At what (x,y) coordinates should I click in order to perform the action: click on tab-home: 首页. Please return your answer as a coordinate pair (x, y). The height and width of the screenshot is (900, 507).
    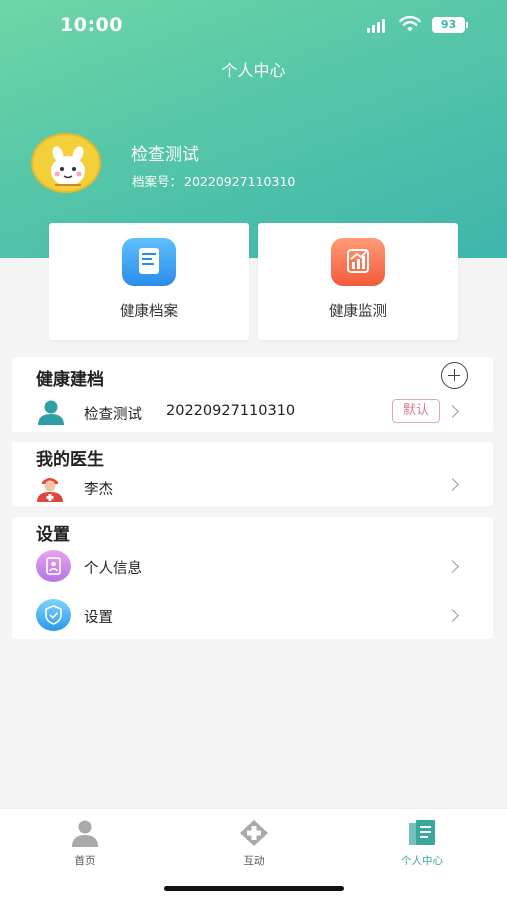
    Looking at the image, I should click on (85, 843).